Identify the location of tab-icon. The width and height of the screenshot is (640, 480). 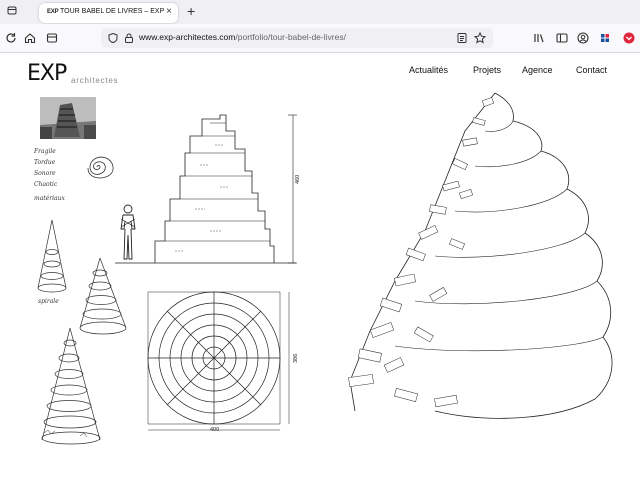
(52, 38).